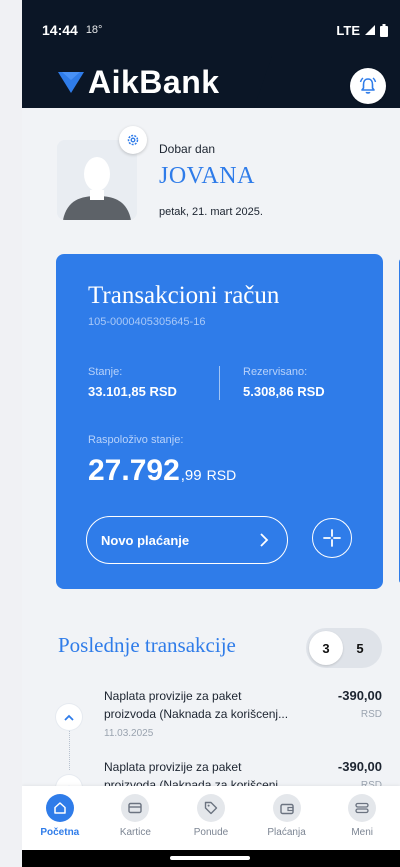  What do you see at coordinates (362, 832) in the screenshot?
I see `nav-label: Meni` at bounding box center [362, 832].